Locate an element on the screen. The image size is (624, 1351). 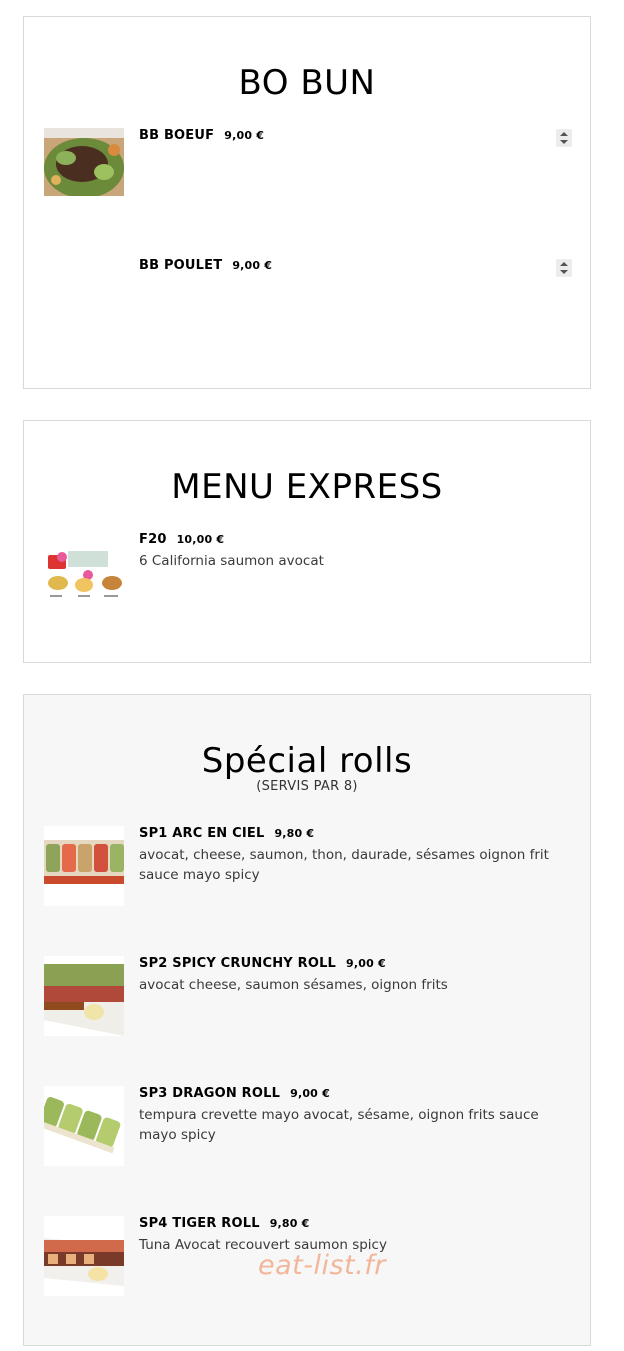
item-heading: SP3 DRAGON ROLL 9,00 € is located at coordinates (234, 1093).